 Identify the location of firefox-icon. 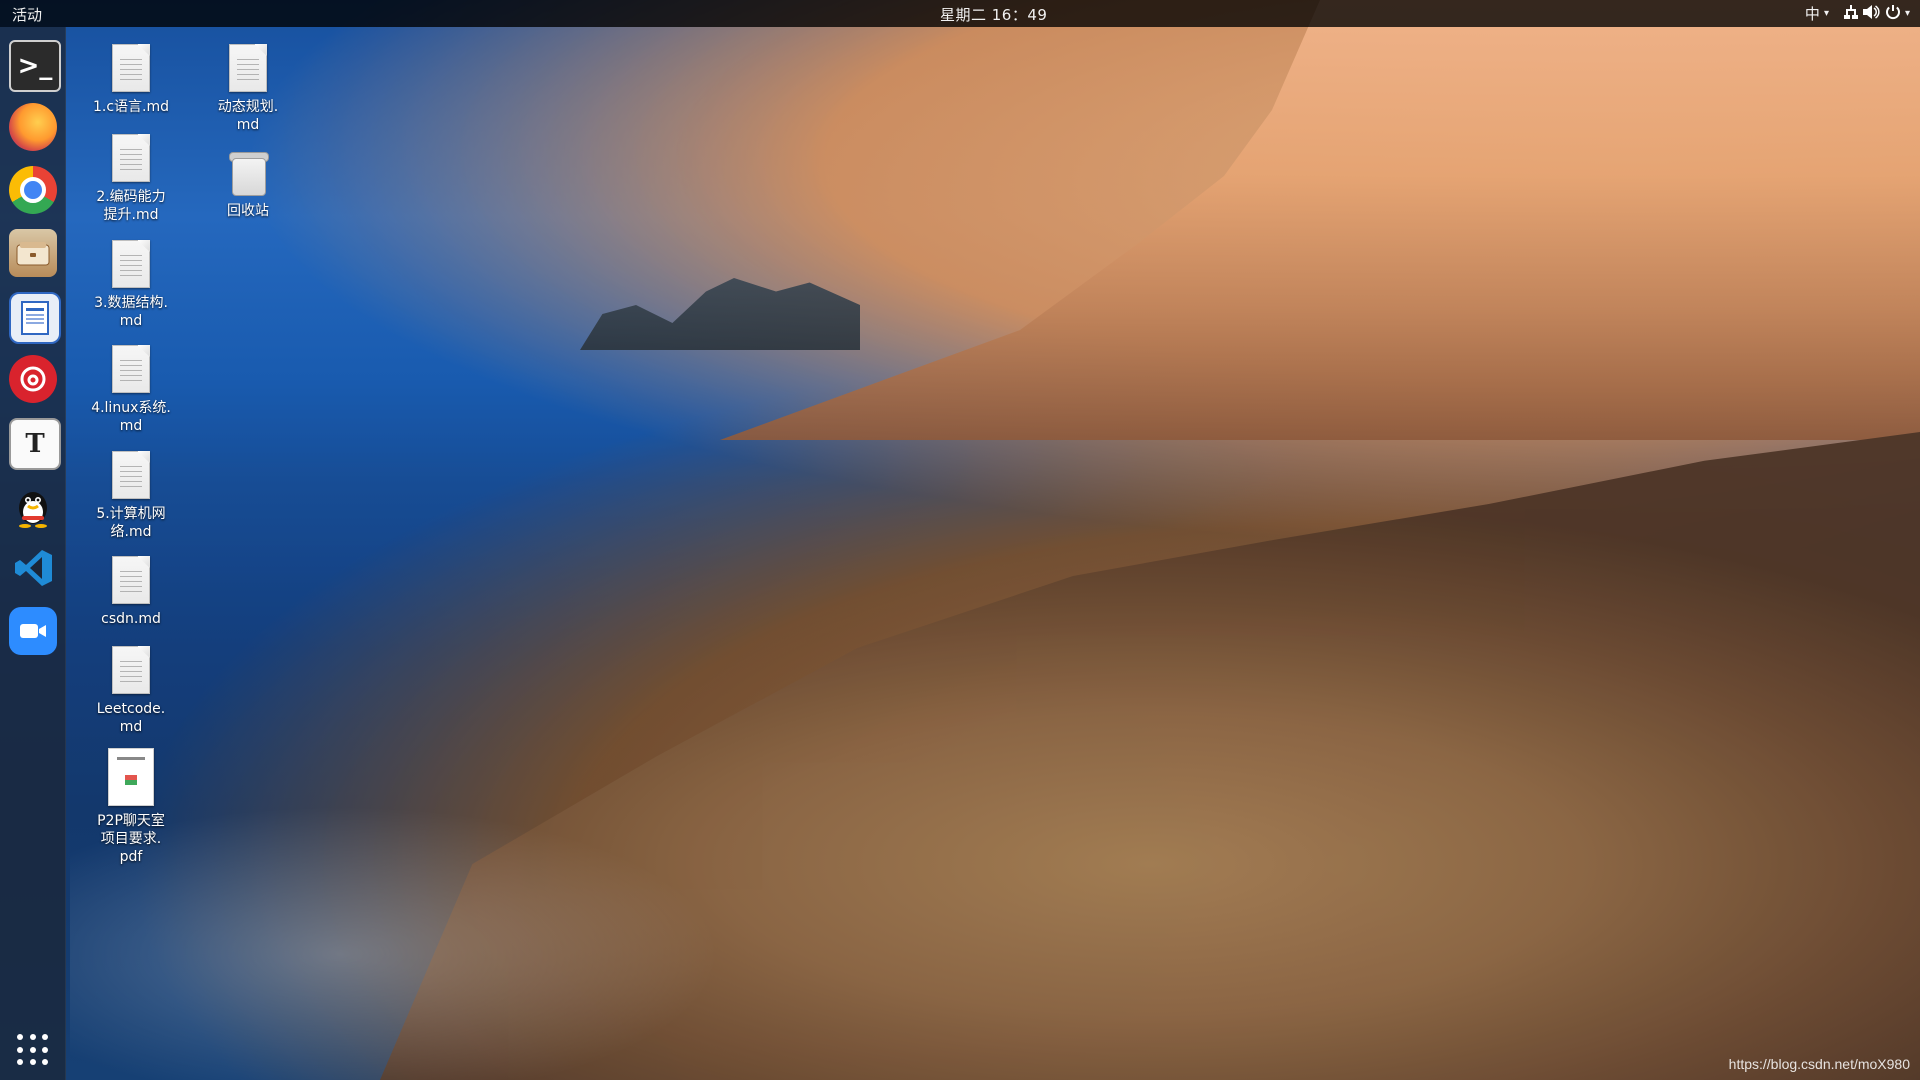
(33, 127).